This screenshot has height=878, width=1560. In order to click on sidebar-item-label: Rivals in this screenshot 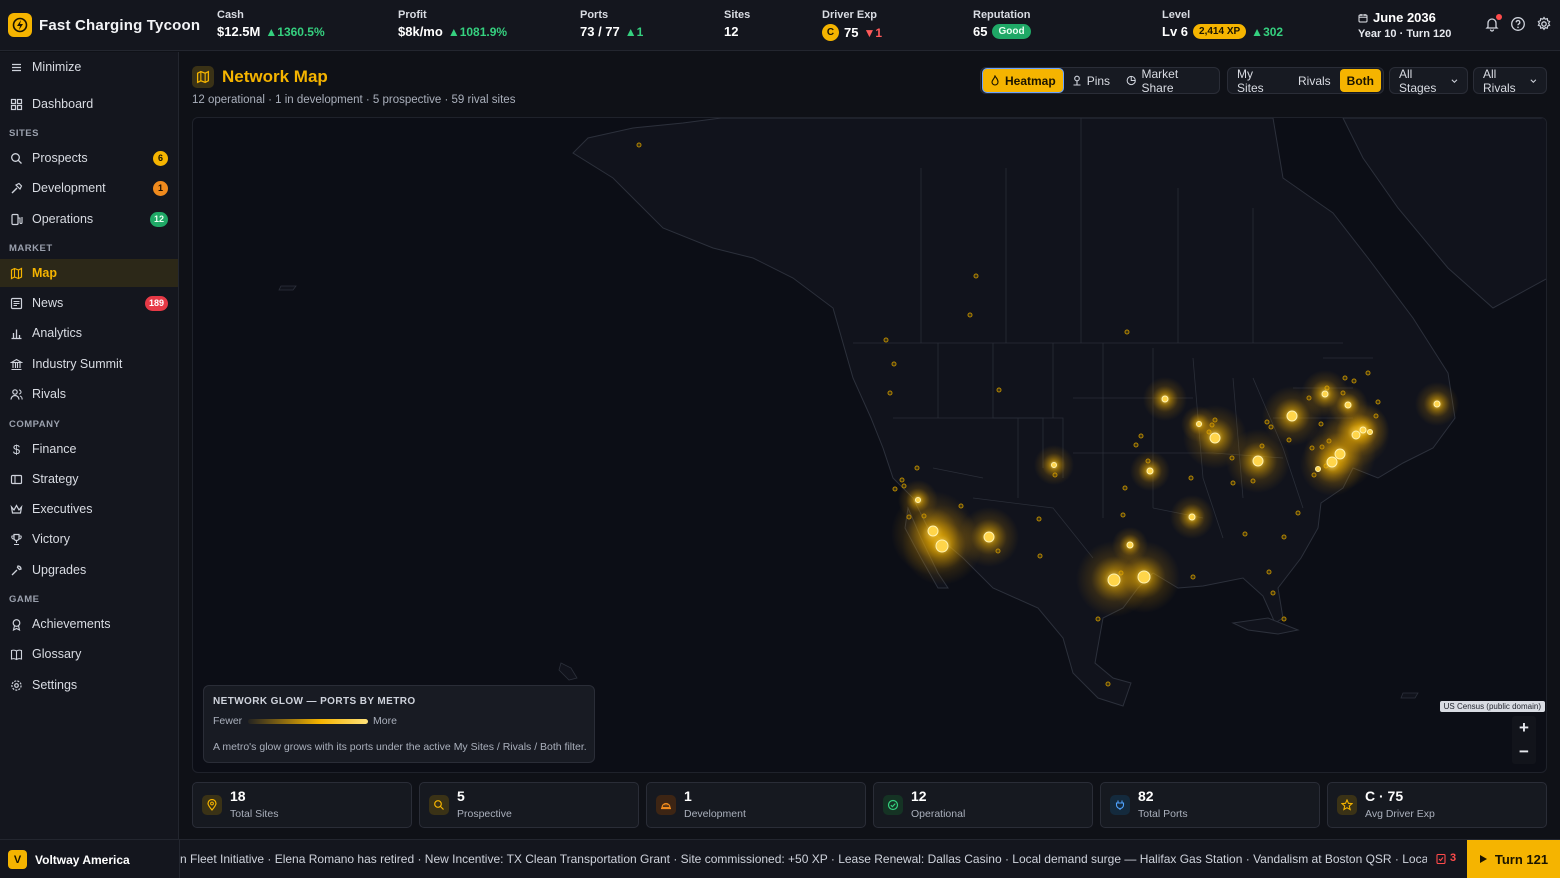, I will do `click(49, 394)`.